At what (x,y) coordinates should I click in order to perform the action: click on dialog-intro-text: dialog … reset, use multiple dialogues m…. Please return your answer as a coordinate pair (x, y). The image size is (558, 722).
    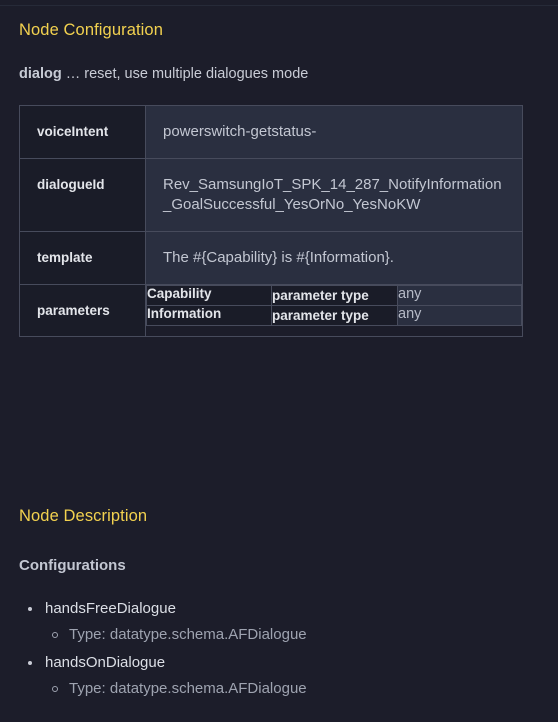
    Looking at the image, I should click on (163, 74).